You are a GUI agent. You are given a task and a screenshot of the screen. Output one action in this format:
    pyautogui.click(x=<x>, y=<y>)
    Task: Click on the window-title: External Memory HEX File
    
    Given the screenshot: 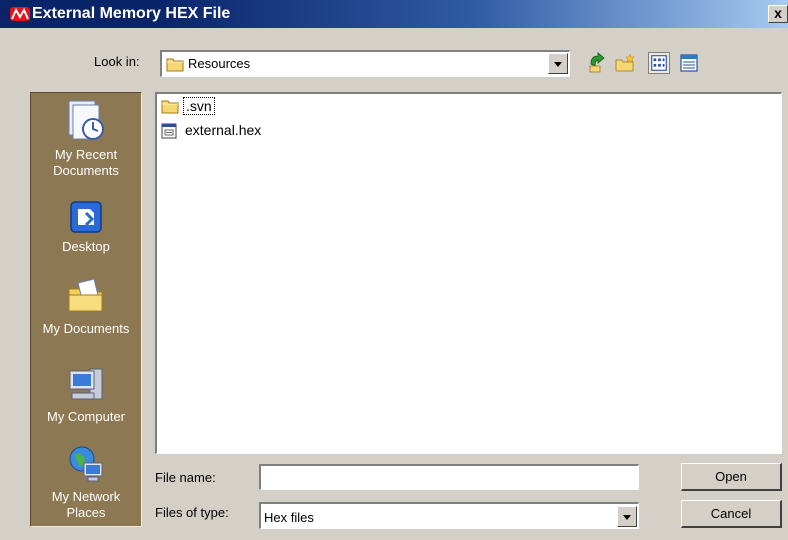 What is the action you would take?
    pyautogui.click(x=131, y=13)
    